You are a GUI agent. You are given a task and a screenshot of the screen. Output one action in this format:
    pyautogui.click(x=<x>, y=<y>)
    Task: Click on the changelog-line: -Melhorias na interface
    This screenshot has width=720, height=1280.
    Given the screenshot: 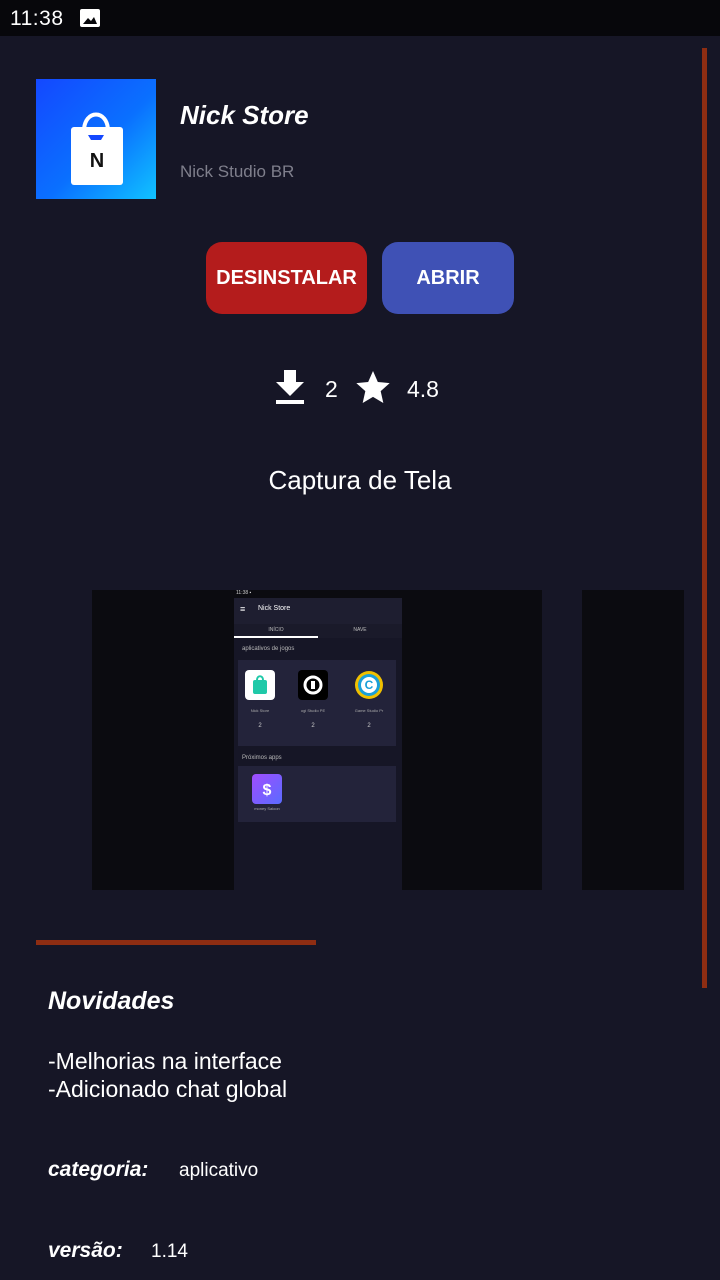 What is the action you would take?
    pyautogui.click(x=165, y=1061)
    